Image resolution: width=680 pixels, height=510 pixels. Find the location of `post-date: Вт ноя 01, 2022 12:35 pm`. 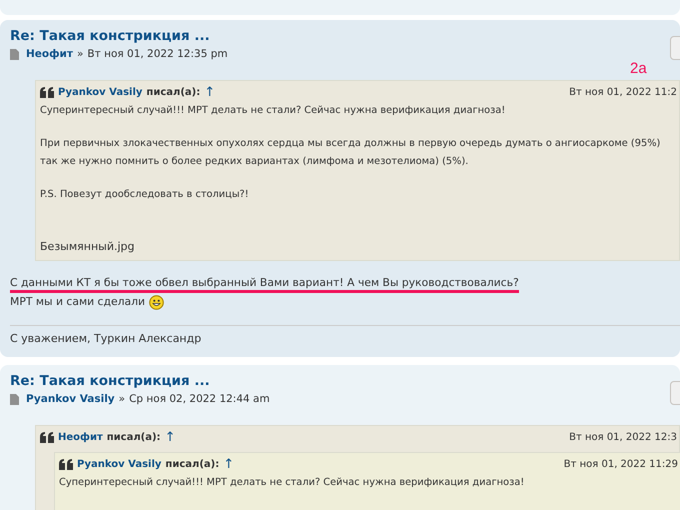

post-date: Вт ноя 01, 2022 12:35 pm is located at coordinates (157, 54).